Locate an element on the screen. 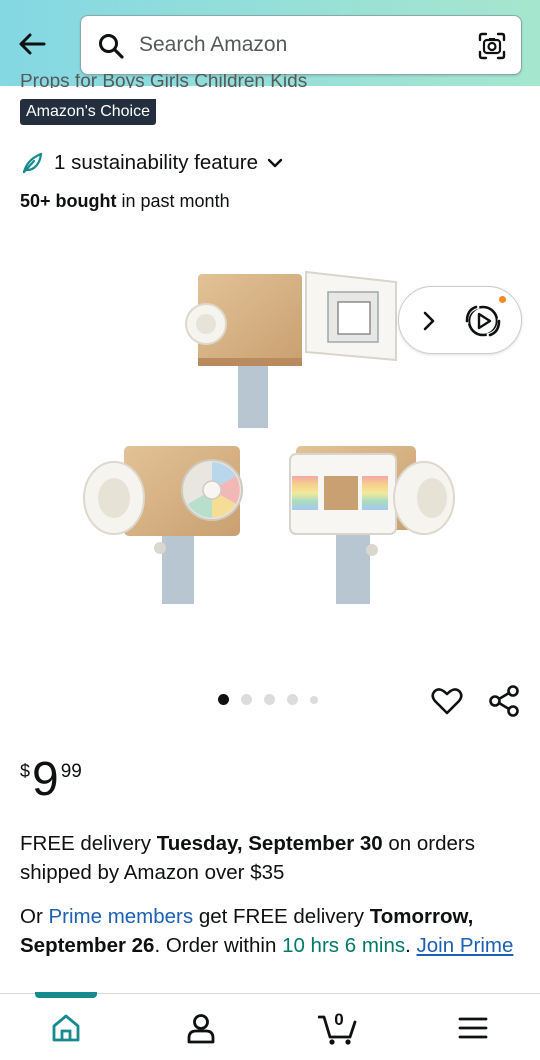 This screenshot has width=540, height=1060. back-arrow-icon is located at coordinates (32, 44).